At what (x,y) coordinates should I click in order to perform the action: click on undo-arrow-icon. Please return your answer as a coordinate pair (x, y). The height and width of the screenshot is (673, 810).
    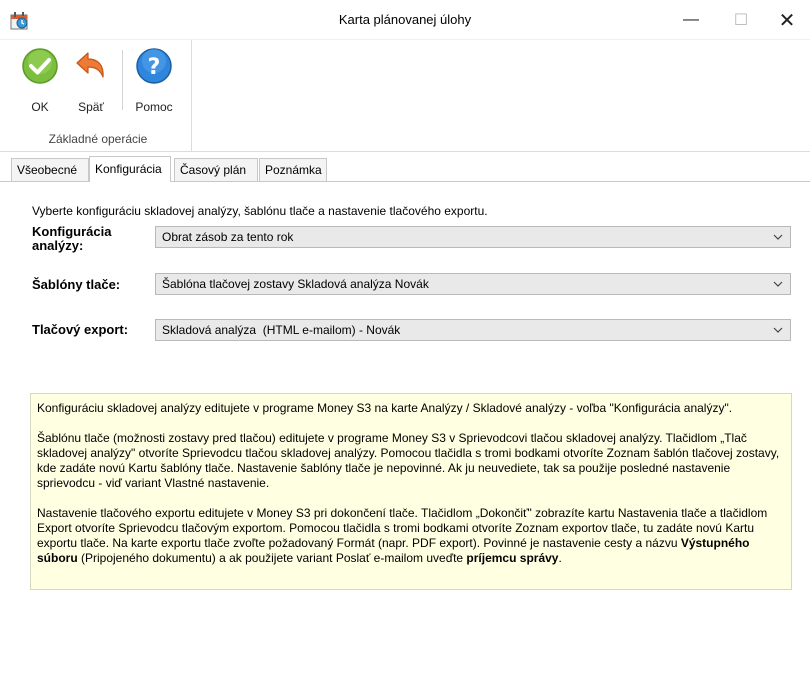
    Looking at the image, I should click on (91, 67).